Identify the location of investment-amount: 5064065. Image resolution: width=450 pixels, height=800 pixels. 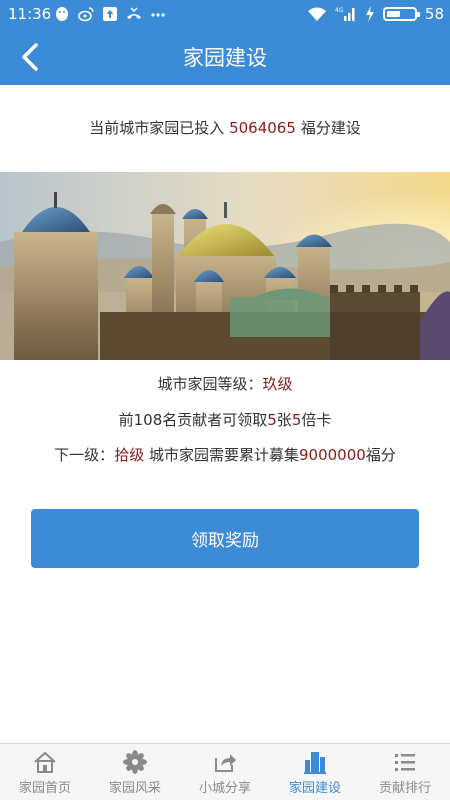
(262, 128).